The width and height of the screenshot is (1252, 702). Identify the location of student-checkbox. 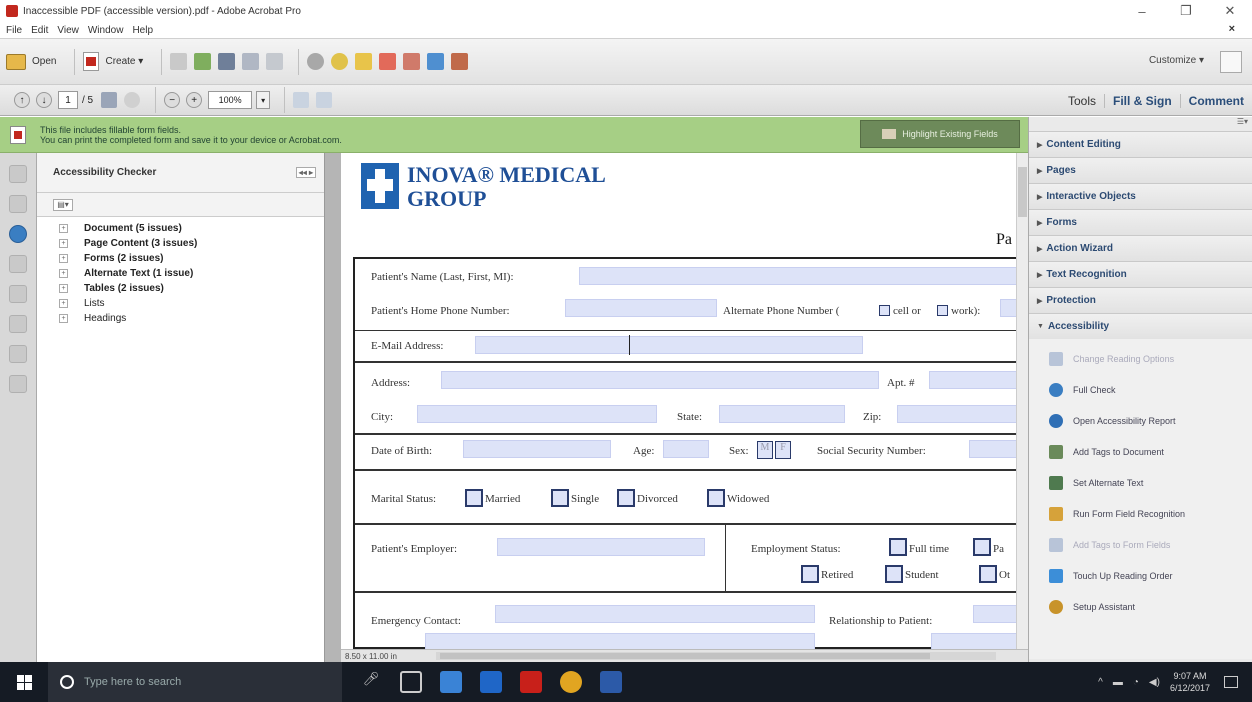
(894, 574).